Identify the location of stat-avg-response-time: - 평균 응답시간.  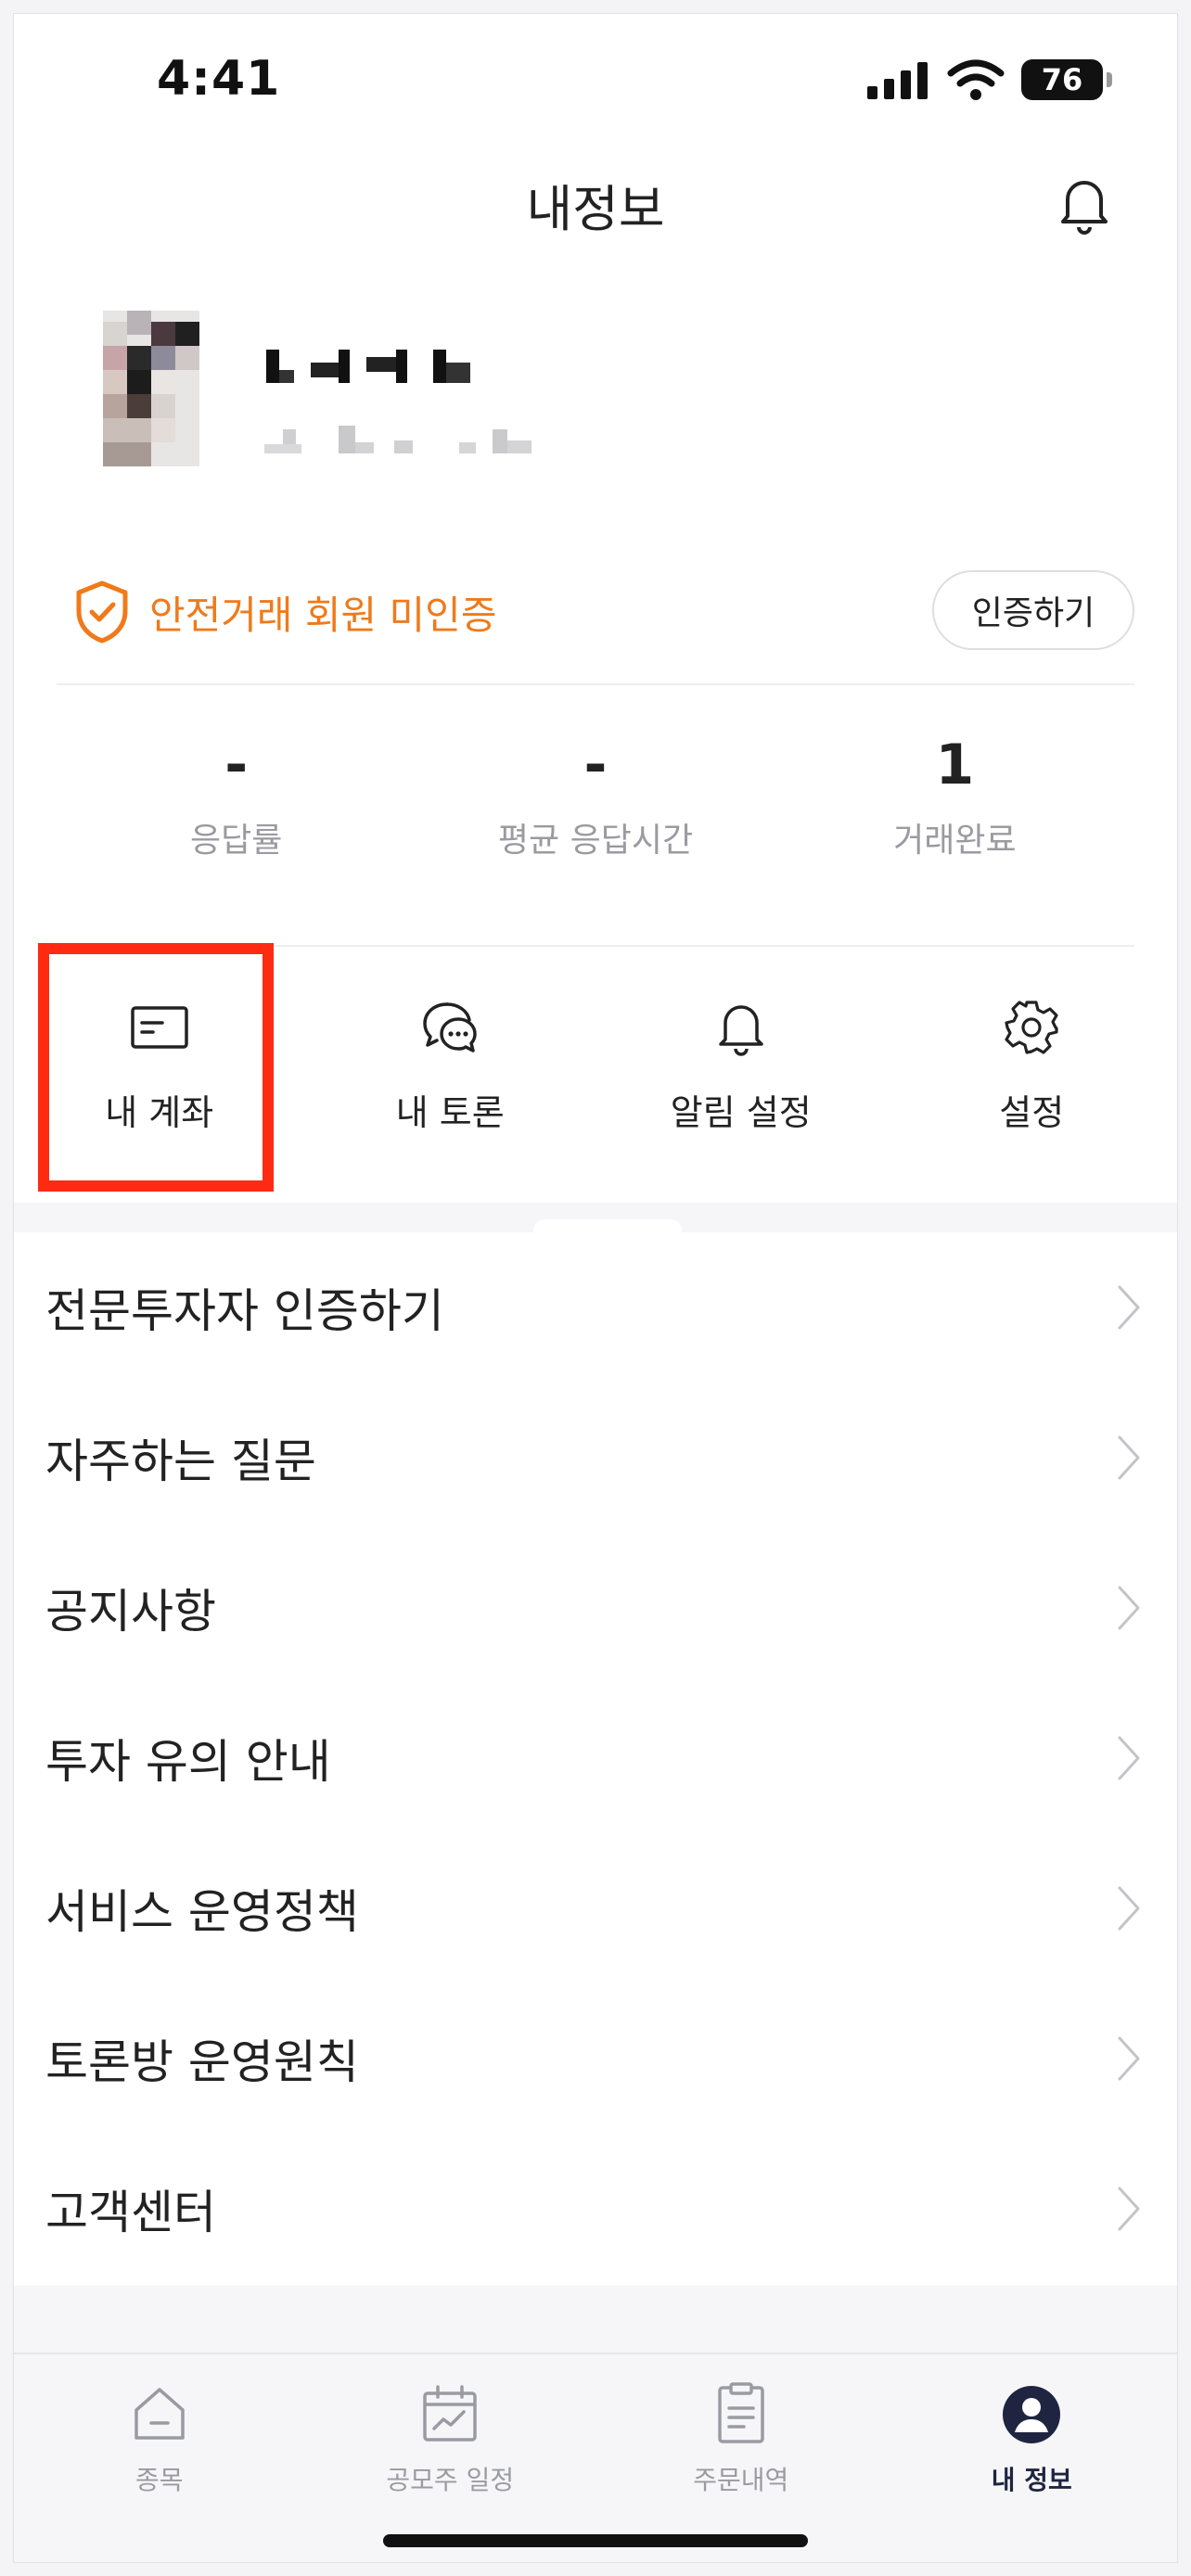
(595, 794).